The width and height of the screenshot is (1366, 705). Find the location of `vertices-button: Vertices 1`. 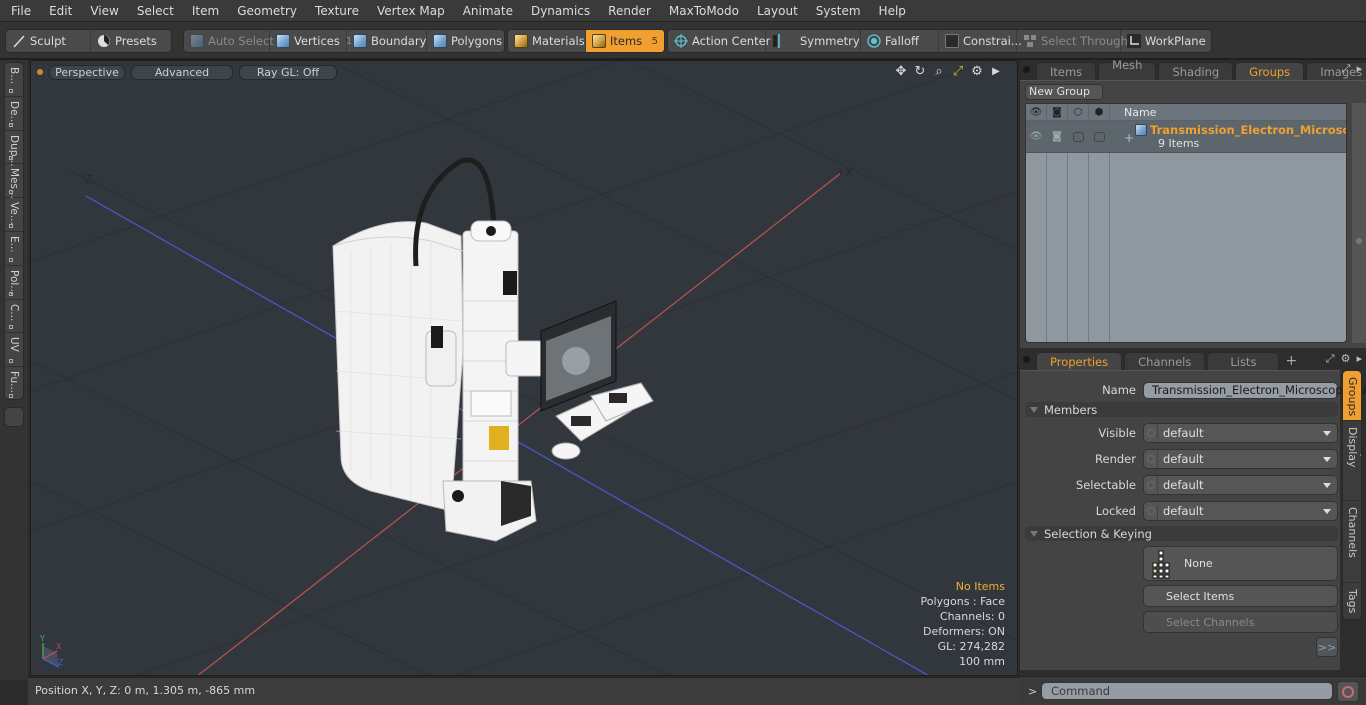

vertices-button: Vertices 1 is located at coordinates (311, 41).